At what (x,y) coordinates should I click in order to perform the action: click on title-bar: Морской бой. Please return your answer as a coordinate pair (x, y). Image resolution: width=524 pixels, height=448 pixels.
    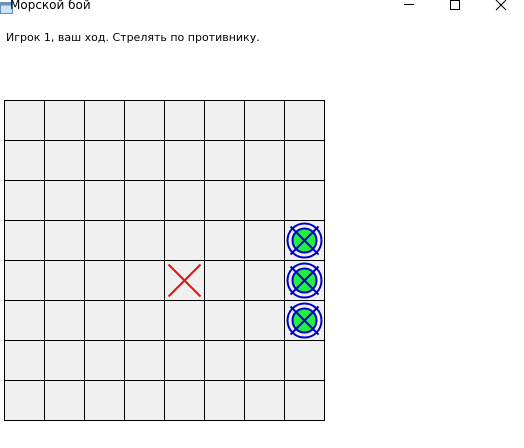
    Looking at the image, I should click on (262, 8).